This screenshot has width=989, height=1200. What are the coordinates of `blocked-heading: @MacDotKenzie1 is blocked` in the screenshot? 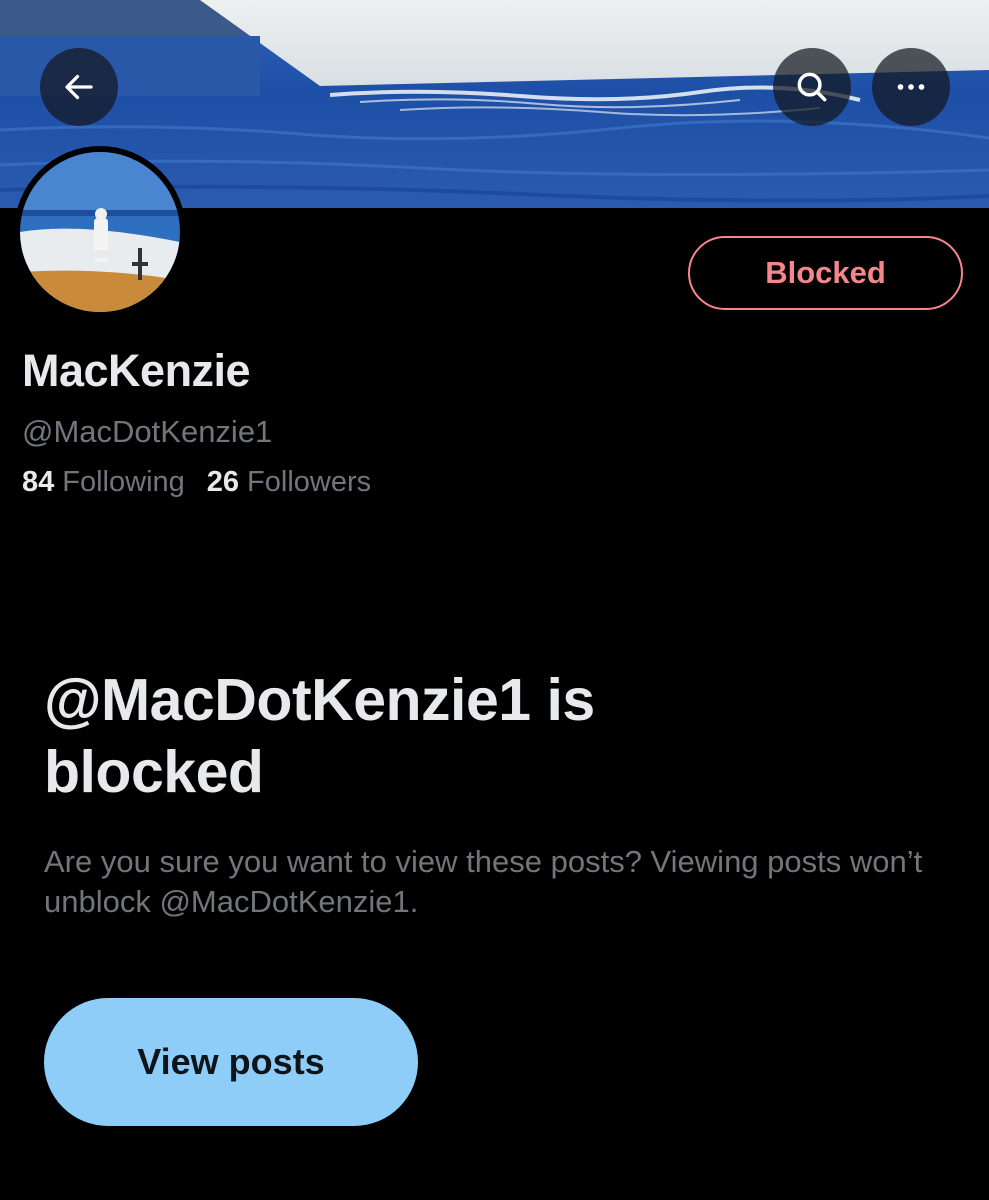 It's located at (319, 736).